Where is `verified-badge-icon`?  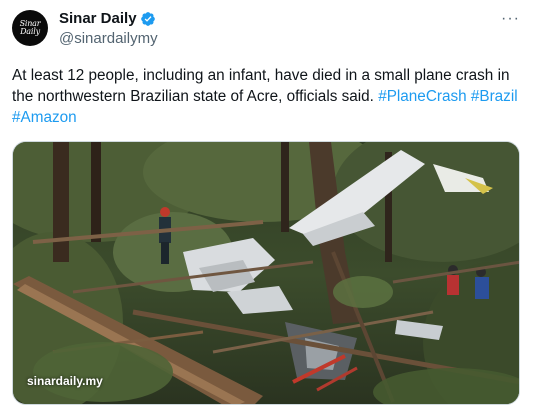
verified-badge-icon is located at coordinates (148, 19).